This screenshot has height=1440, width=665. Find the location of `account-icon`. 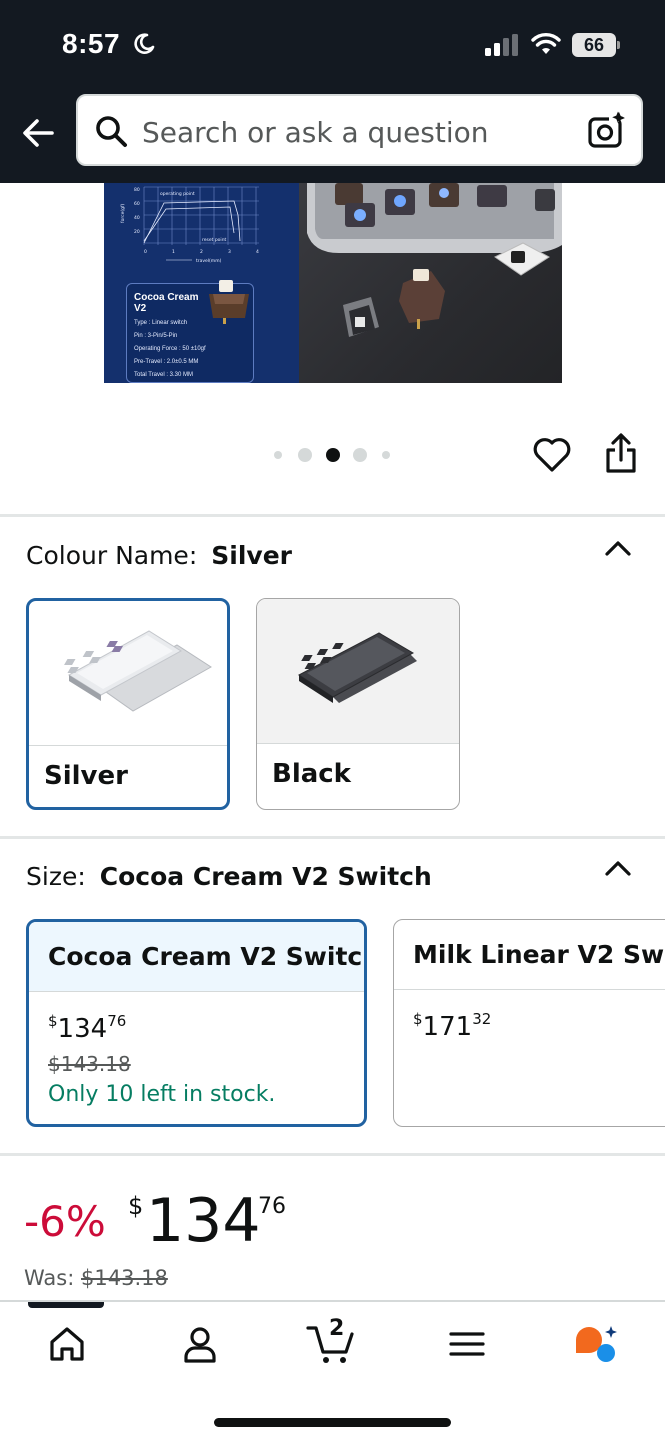

account-icon is located at coordinates (200, 1344).